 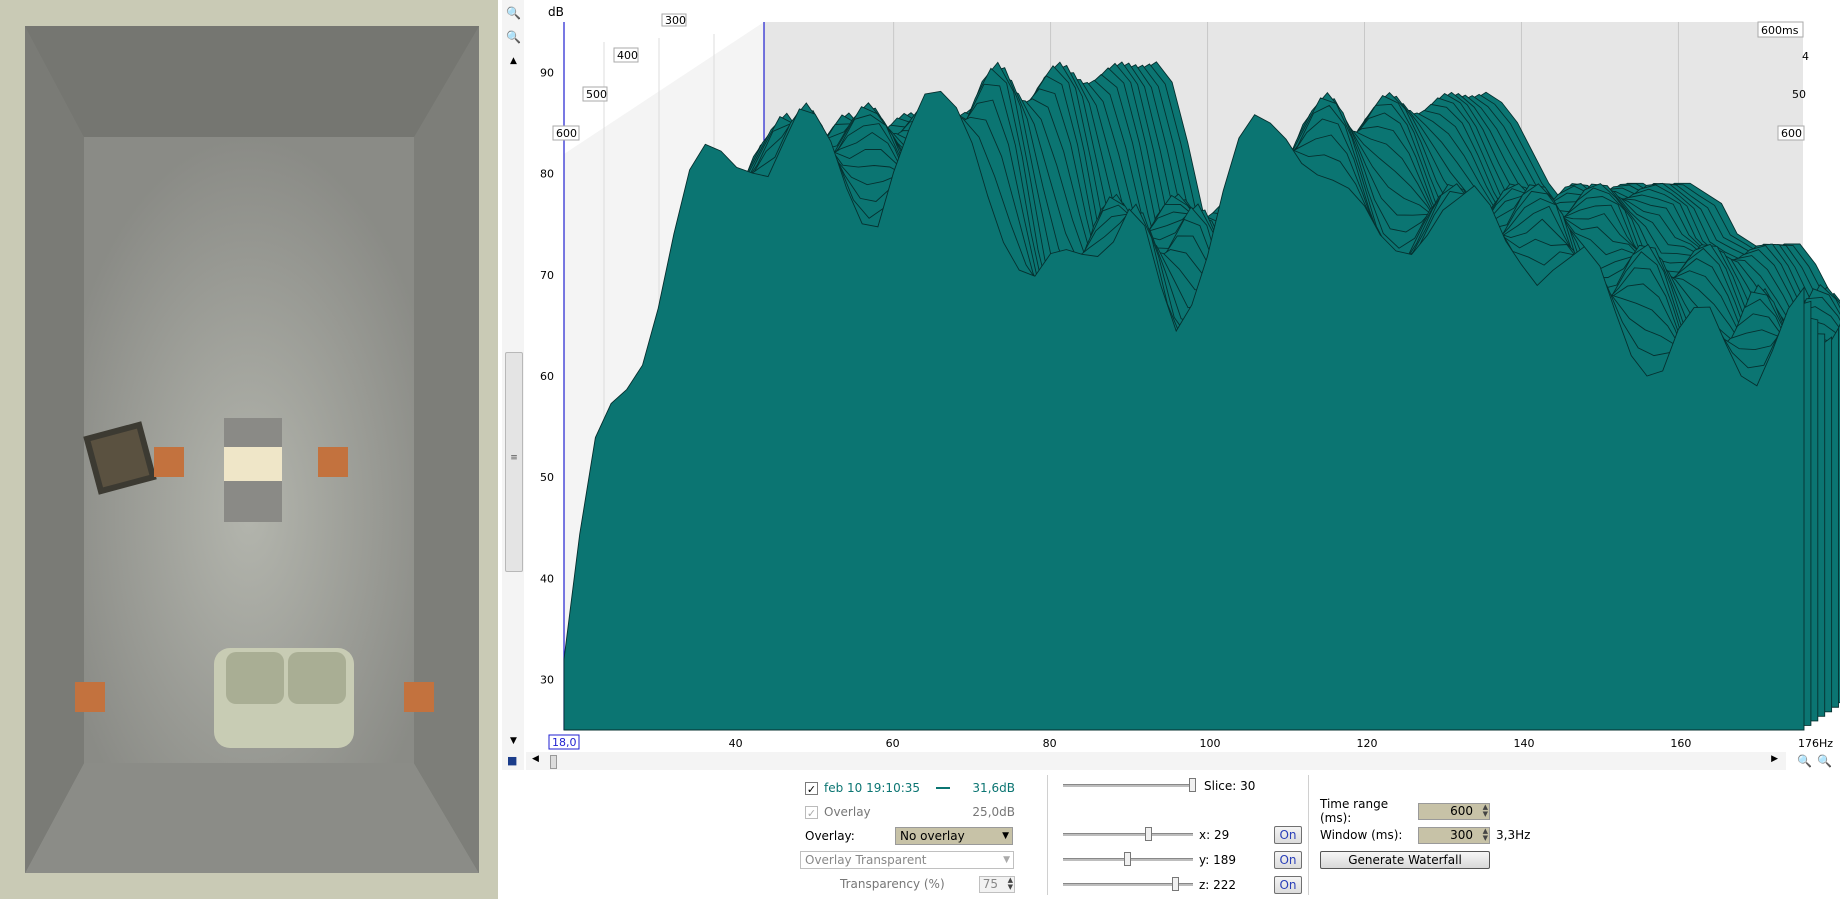 I want to click on measurement-checkbox: ✓, so click(x=811, y=788).